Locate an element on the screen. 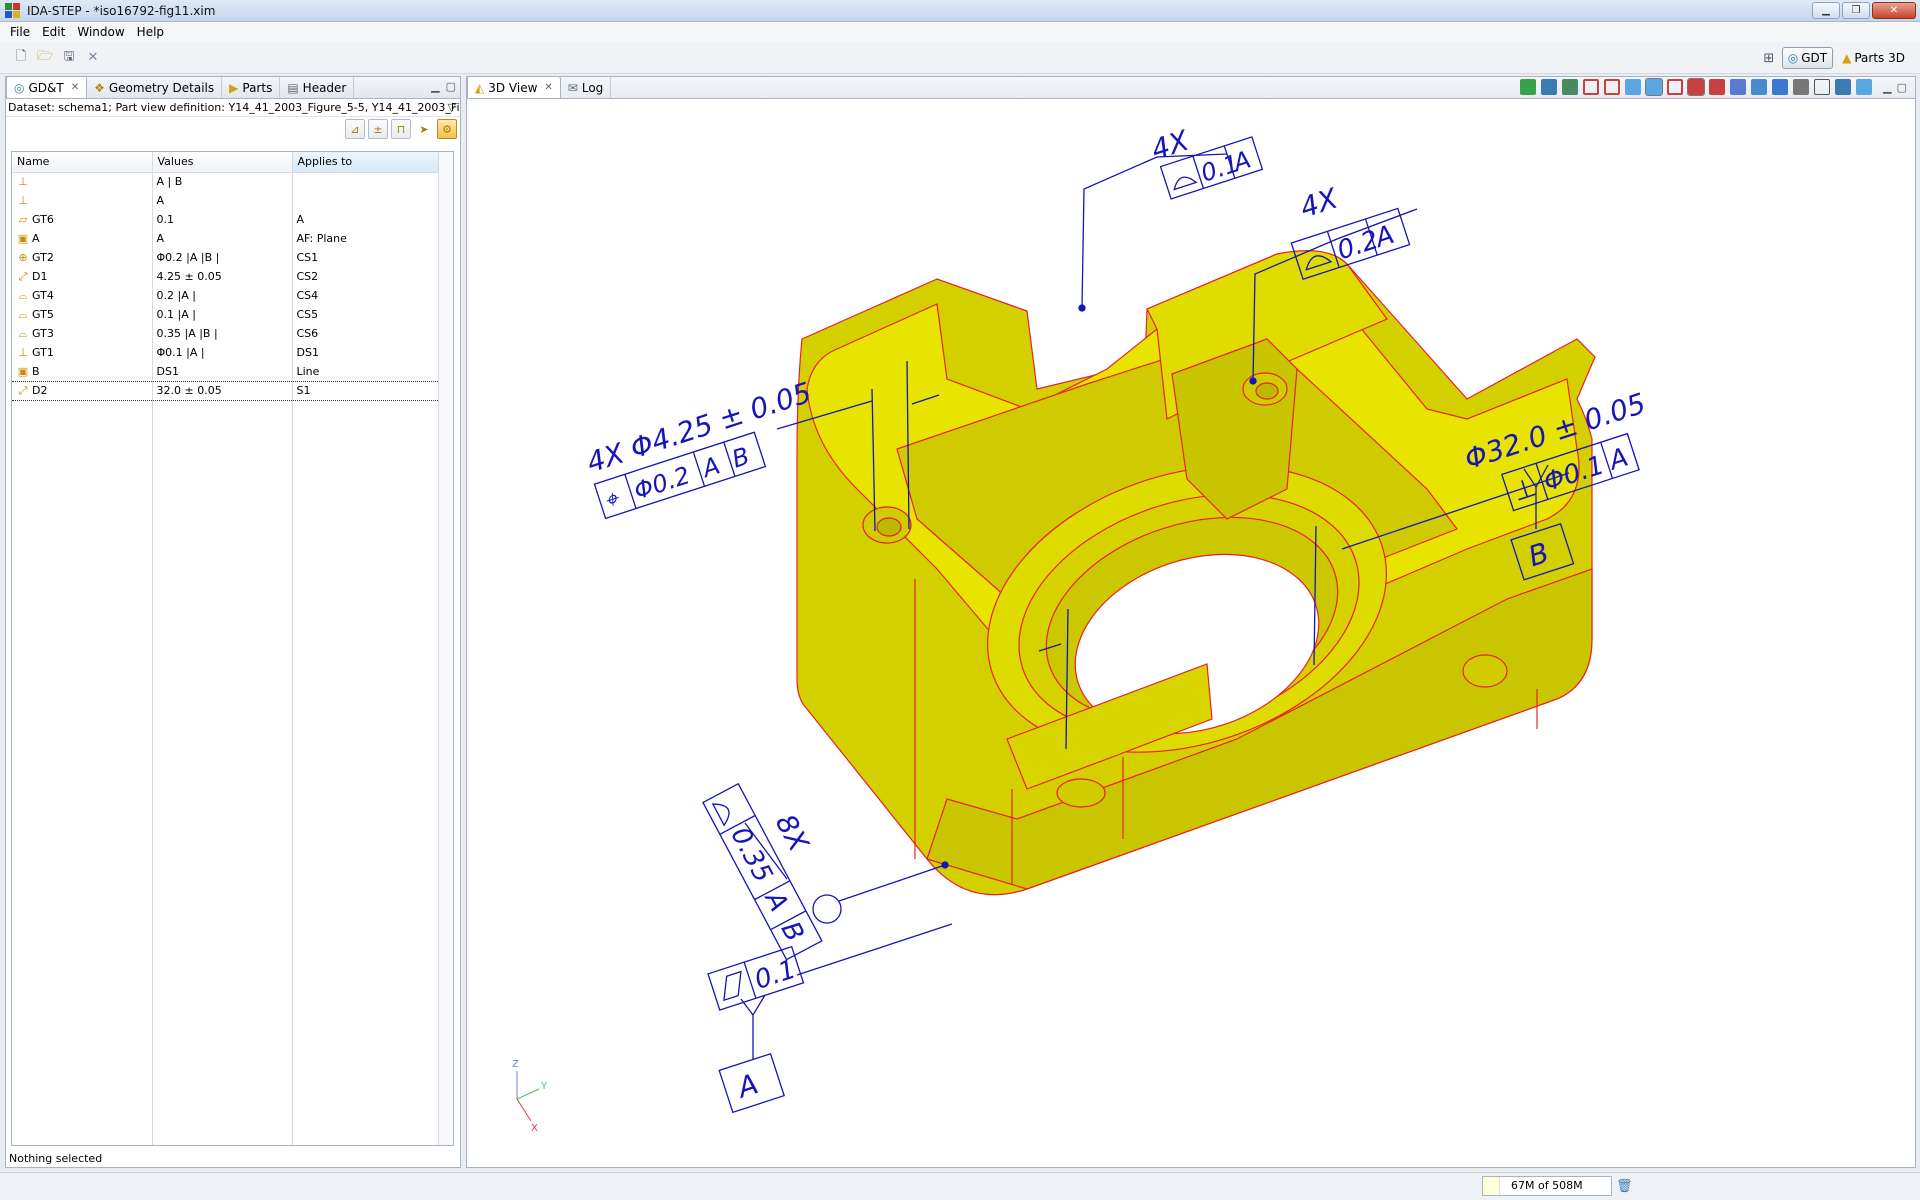  table-row: ⌓ GT3 0.35 |A |B | CS6 is located at coordinates (226, 333).